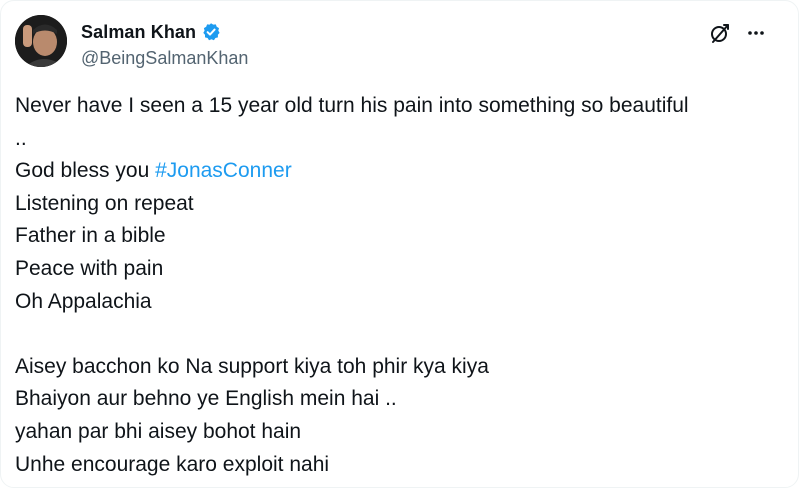  Describe the element at coordinates (164, 45) in the screenshot. I see `author-identity: Salman Khan @BeingSalmanKhan` at that location.